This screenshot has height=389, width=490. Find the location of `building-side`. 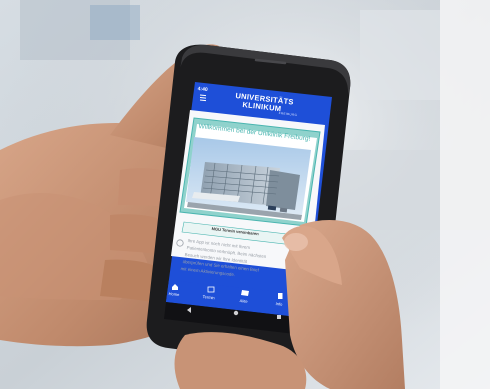

building-side is located at coordinates (283, 190).